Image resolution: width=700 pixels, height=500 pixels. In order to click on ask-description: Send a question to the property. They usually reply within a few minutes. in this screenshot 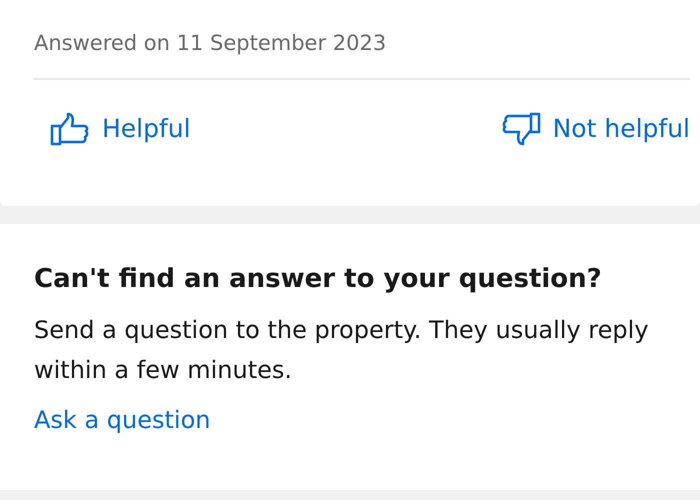, I will do `click(342, 350)`.